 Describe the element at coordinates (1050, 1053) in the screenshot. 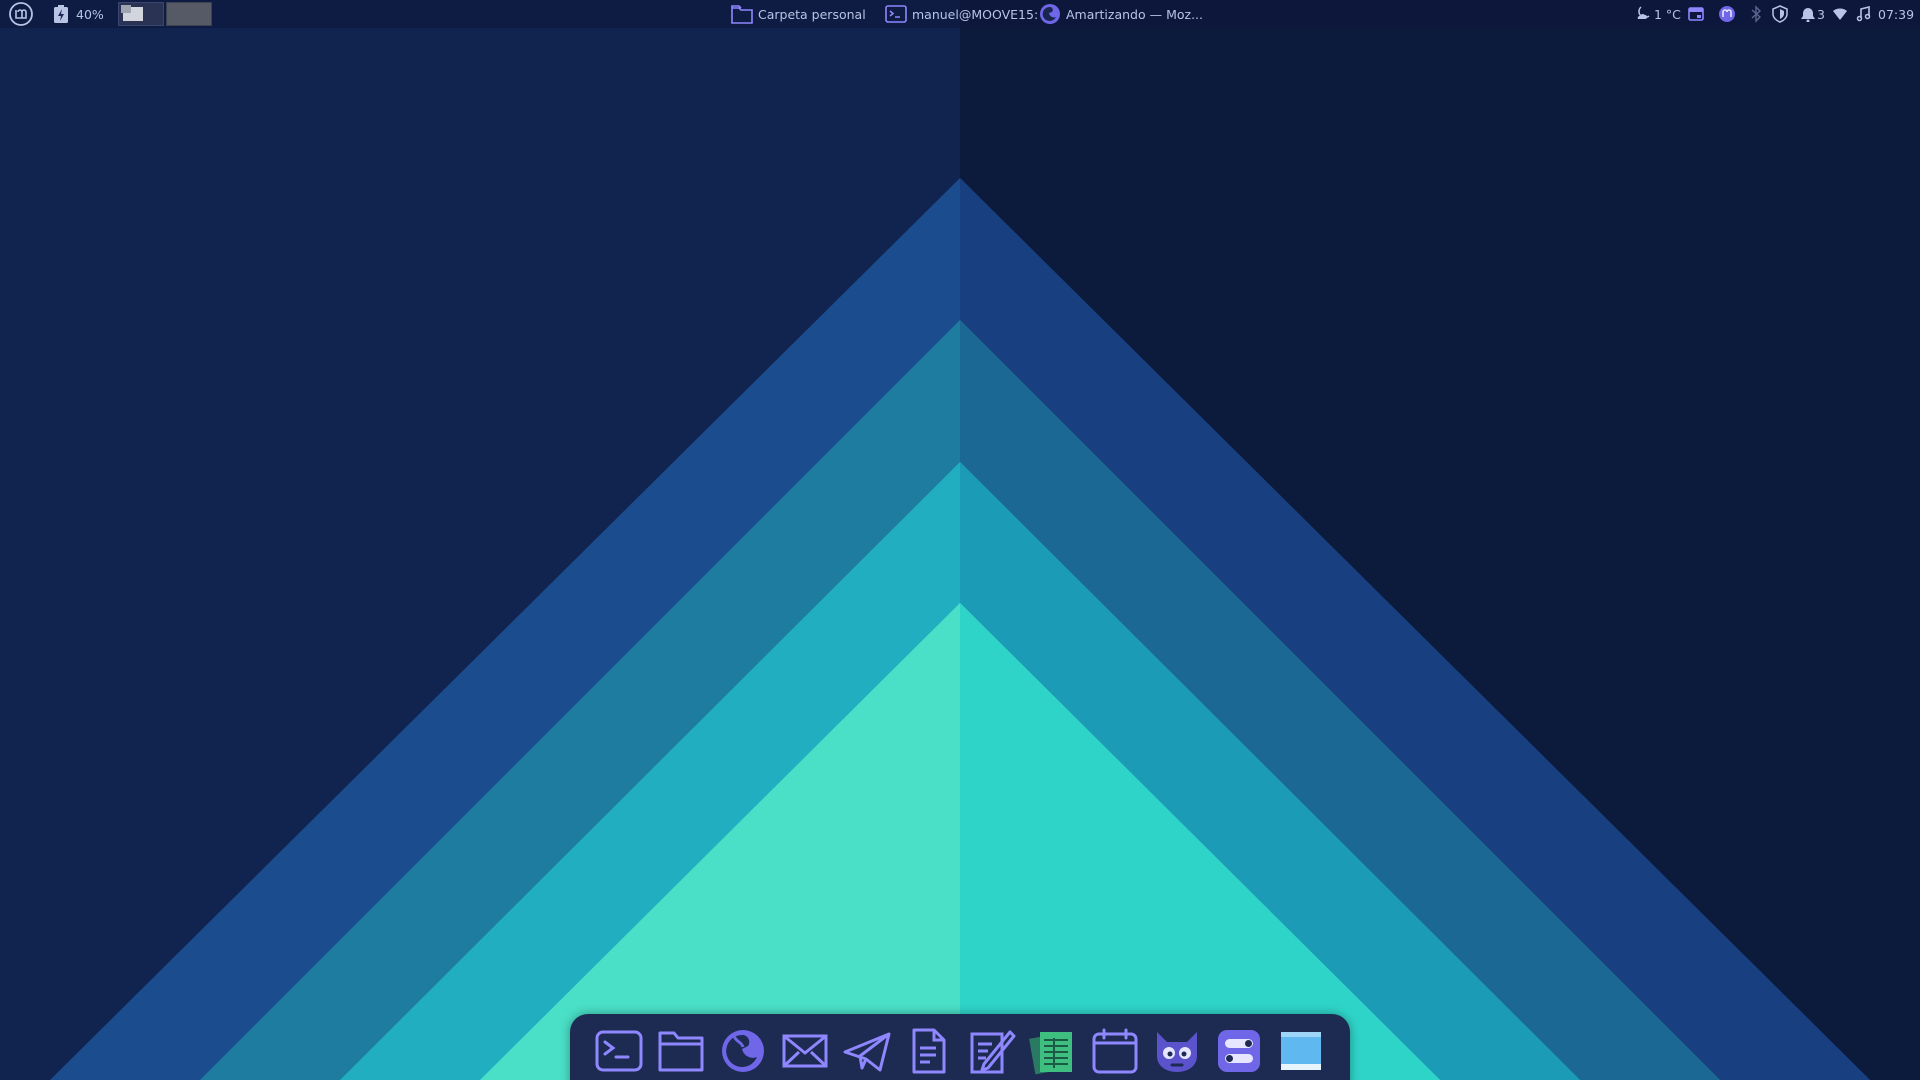

I see `spreadsheet-icon` at that location.